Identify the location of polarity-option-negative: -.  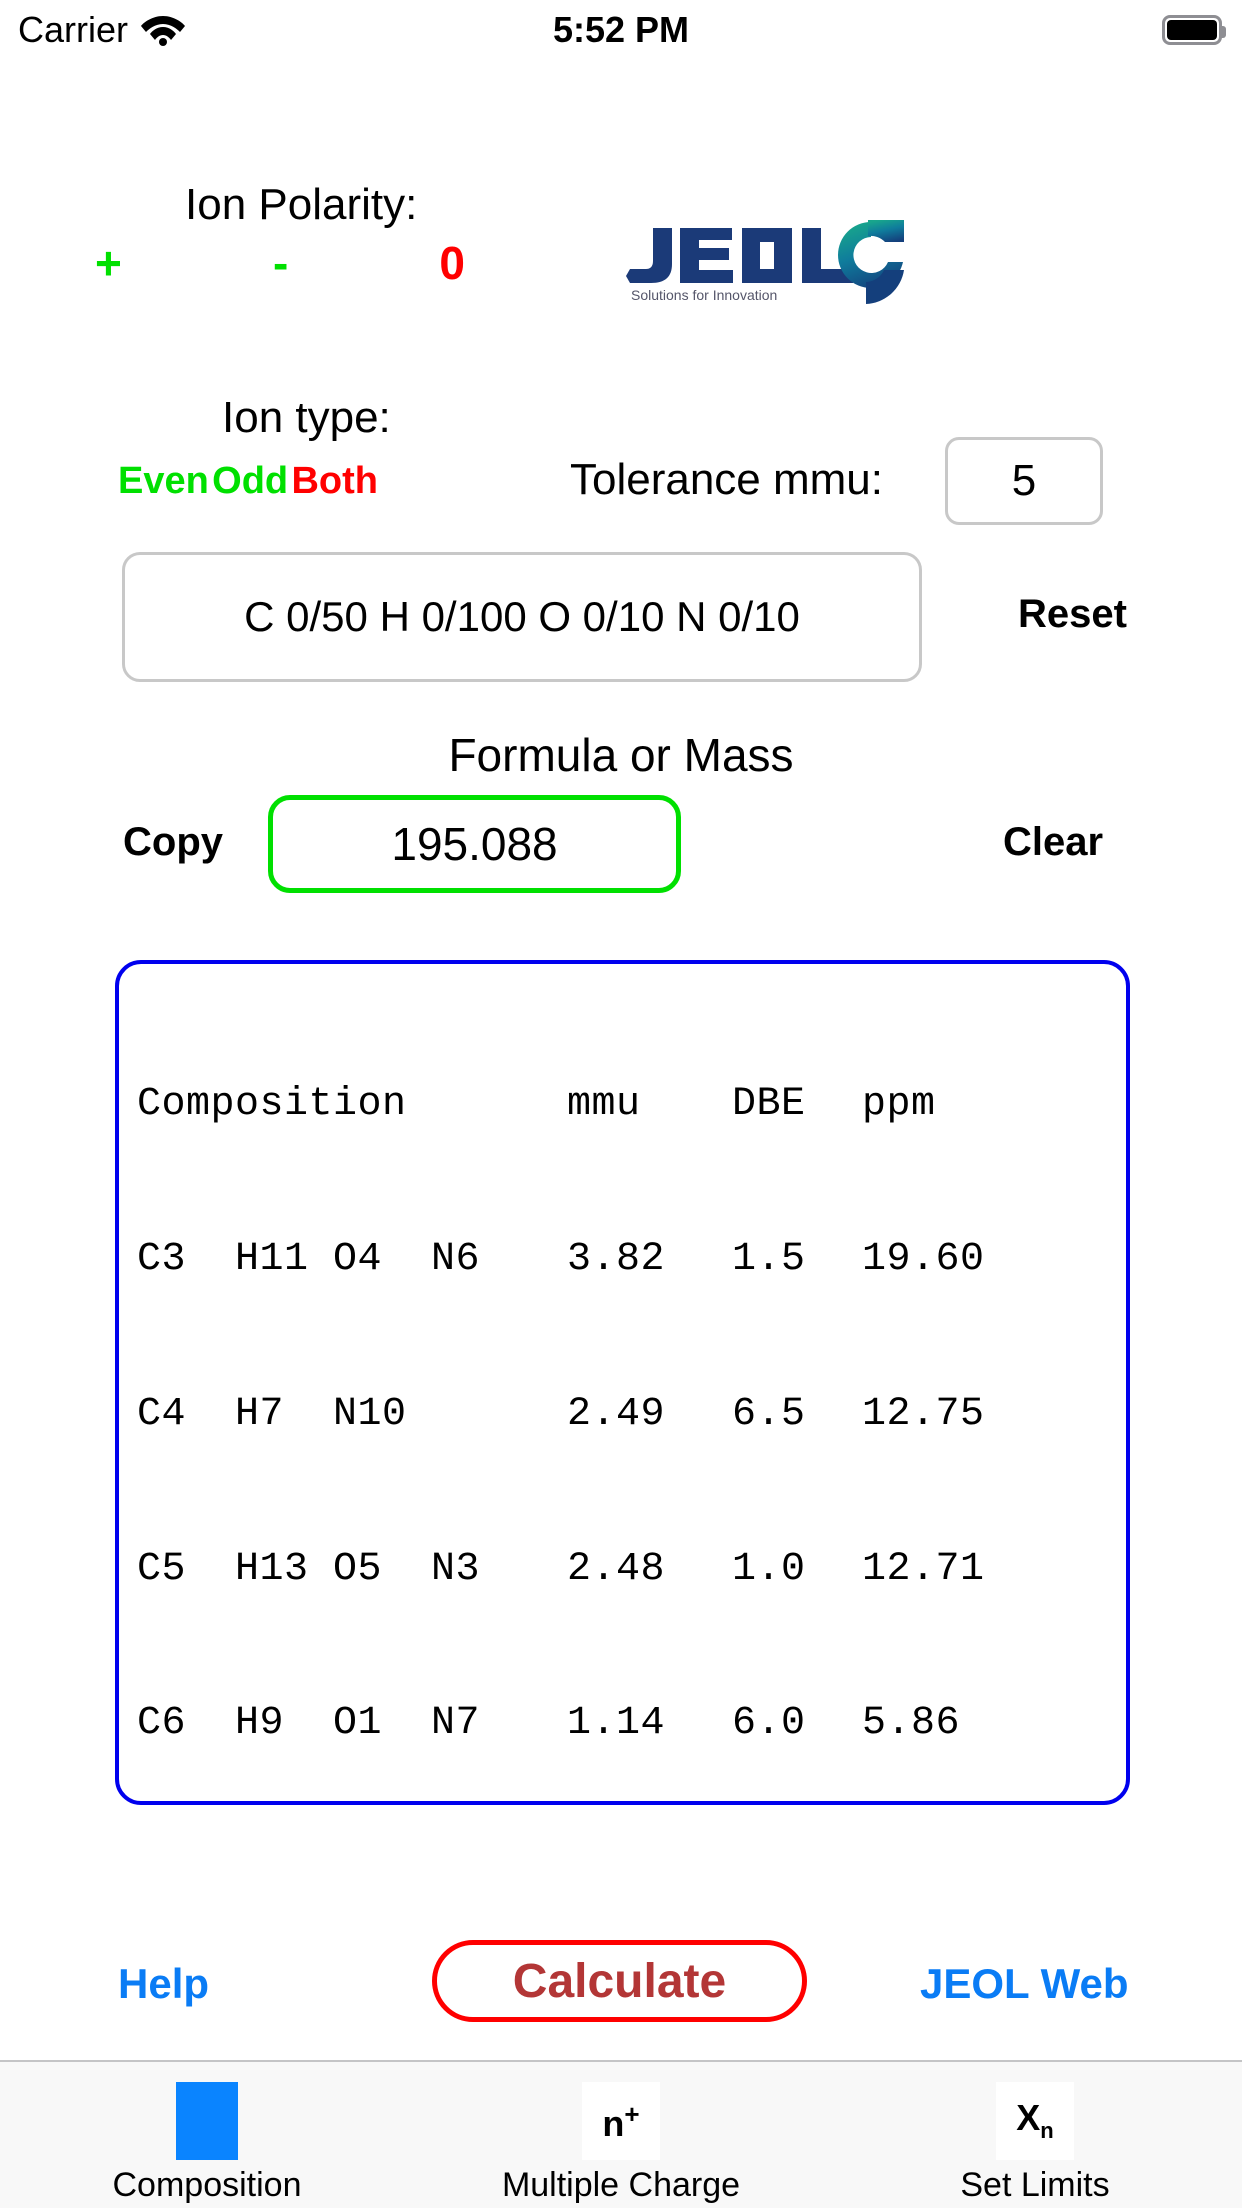
(280, 263).